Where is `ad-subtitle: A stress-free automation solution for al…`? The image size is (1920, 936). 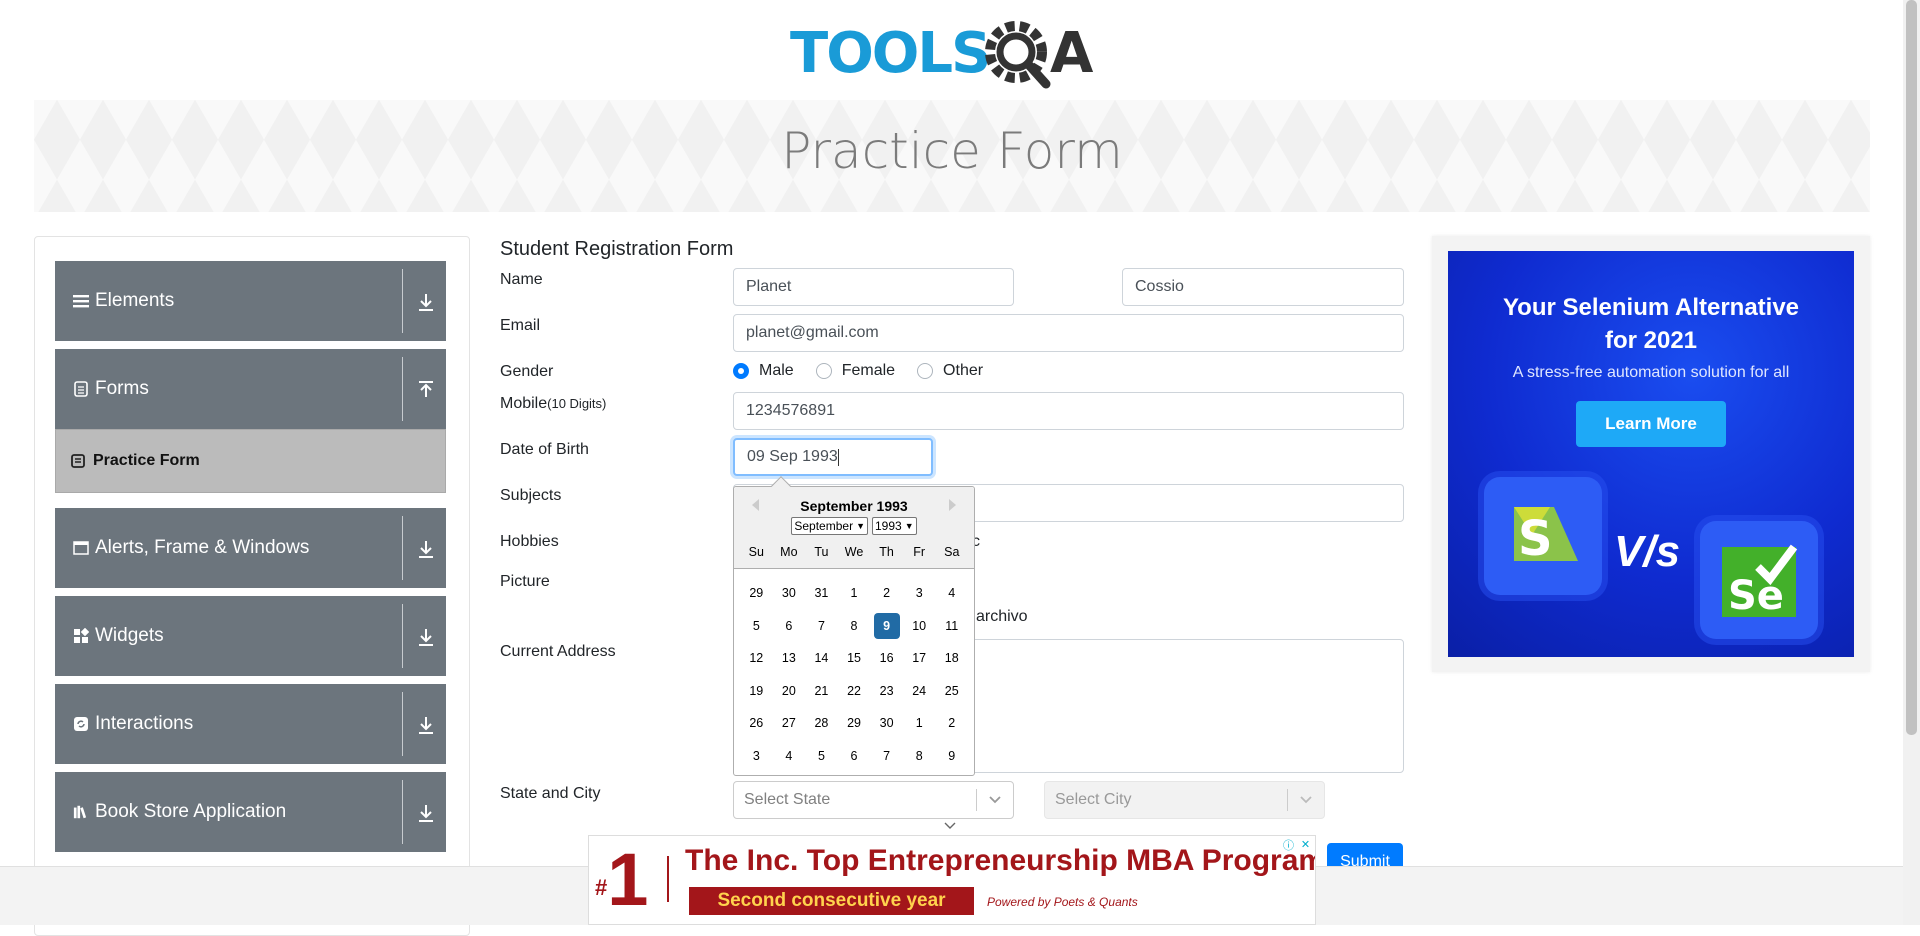 ad-subtitle: A stress-free automation solution for al… is located at coordinates (1651, 372).